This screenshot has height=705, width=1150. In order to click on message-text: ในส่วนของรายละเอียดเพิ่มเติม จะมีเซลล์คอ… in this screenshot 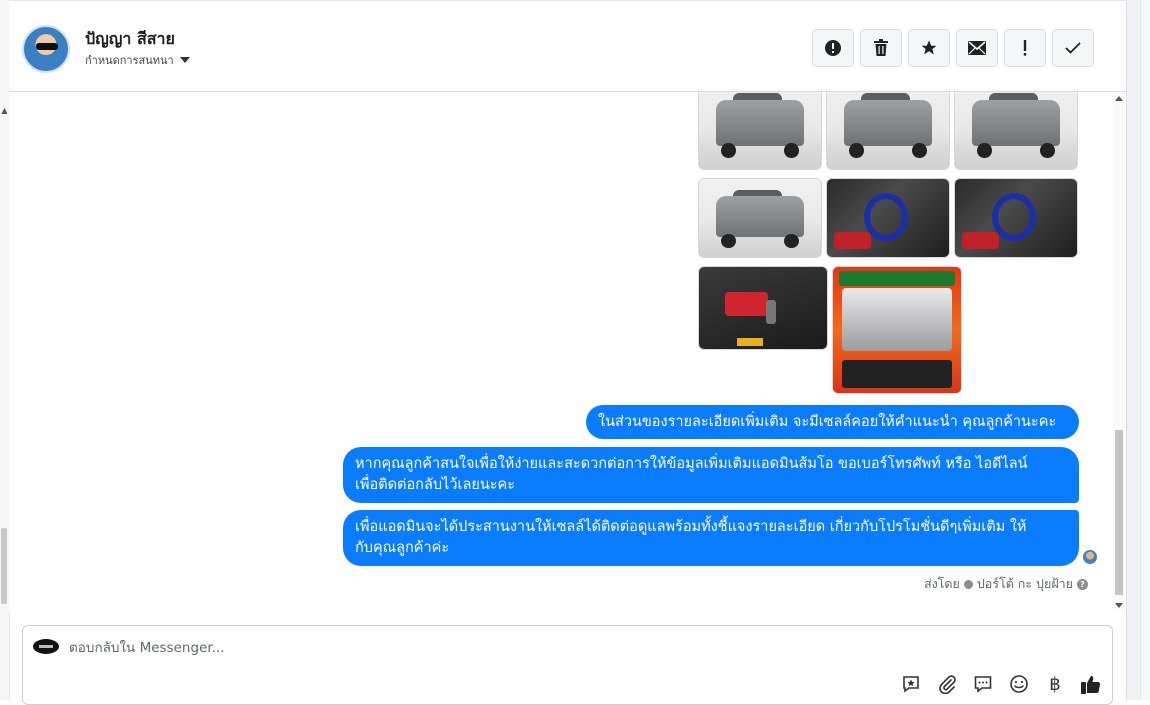, I will do `click(827, 421)`.